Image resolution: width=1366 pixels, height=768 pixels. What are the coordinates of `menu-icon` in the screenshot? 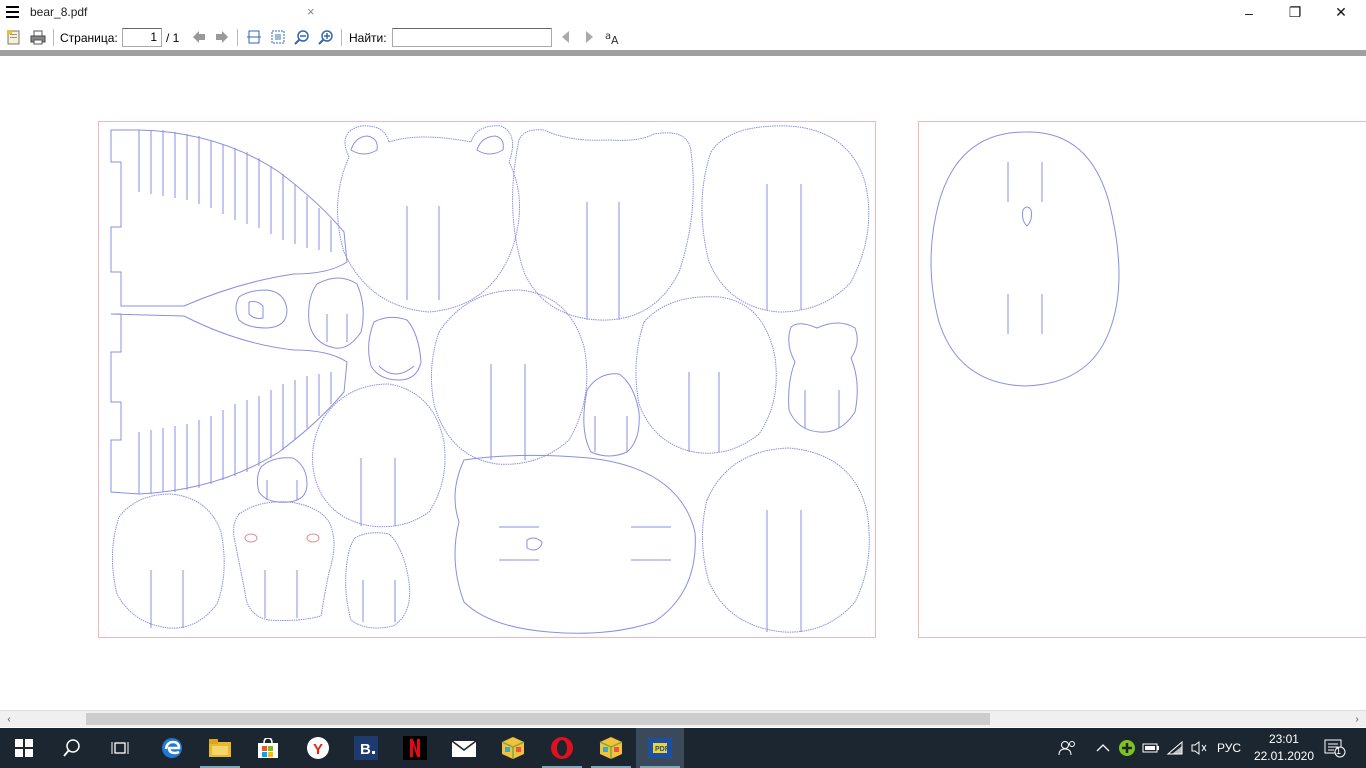 It's located at (12, 12).